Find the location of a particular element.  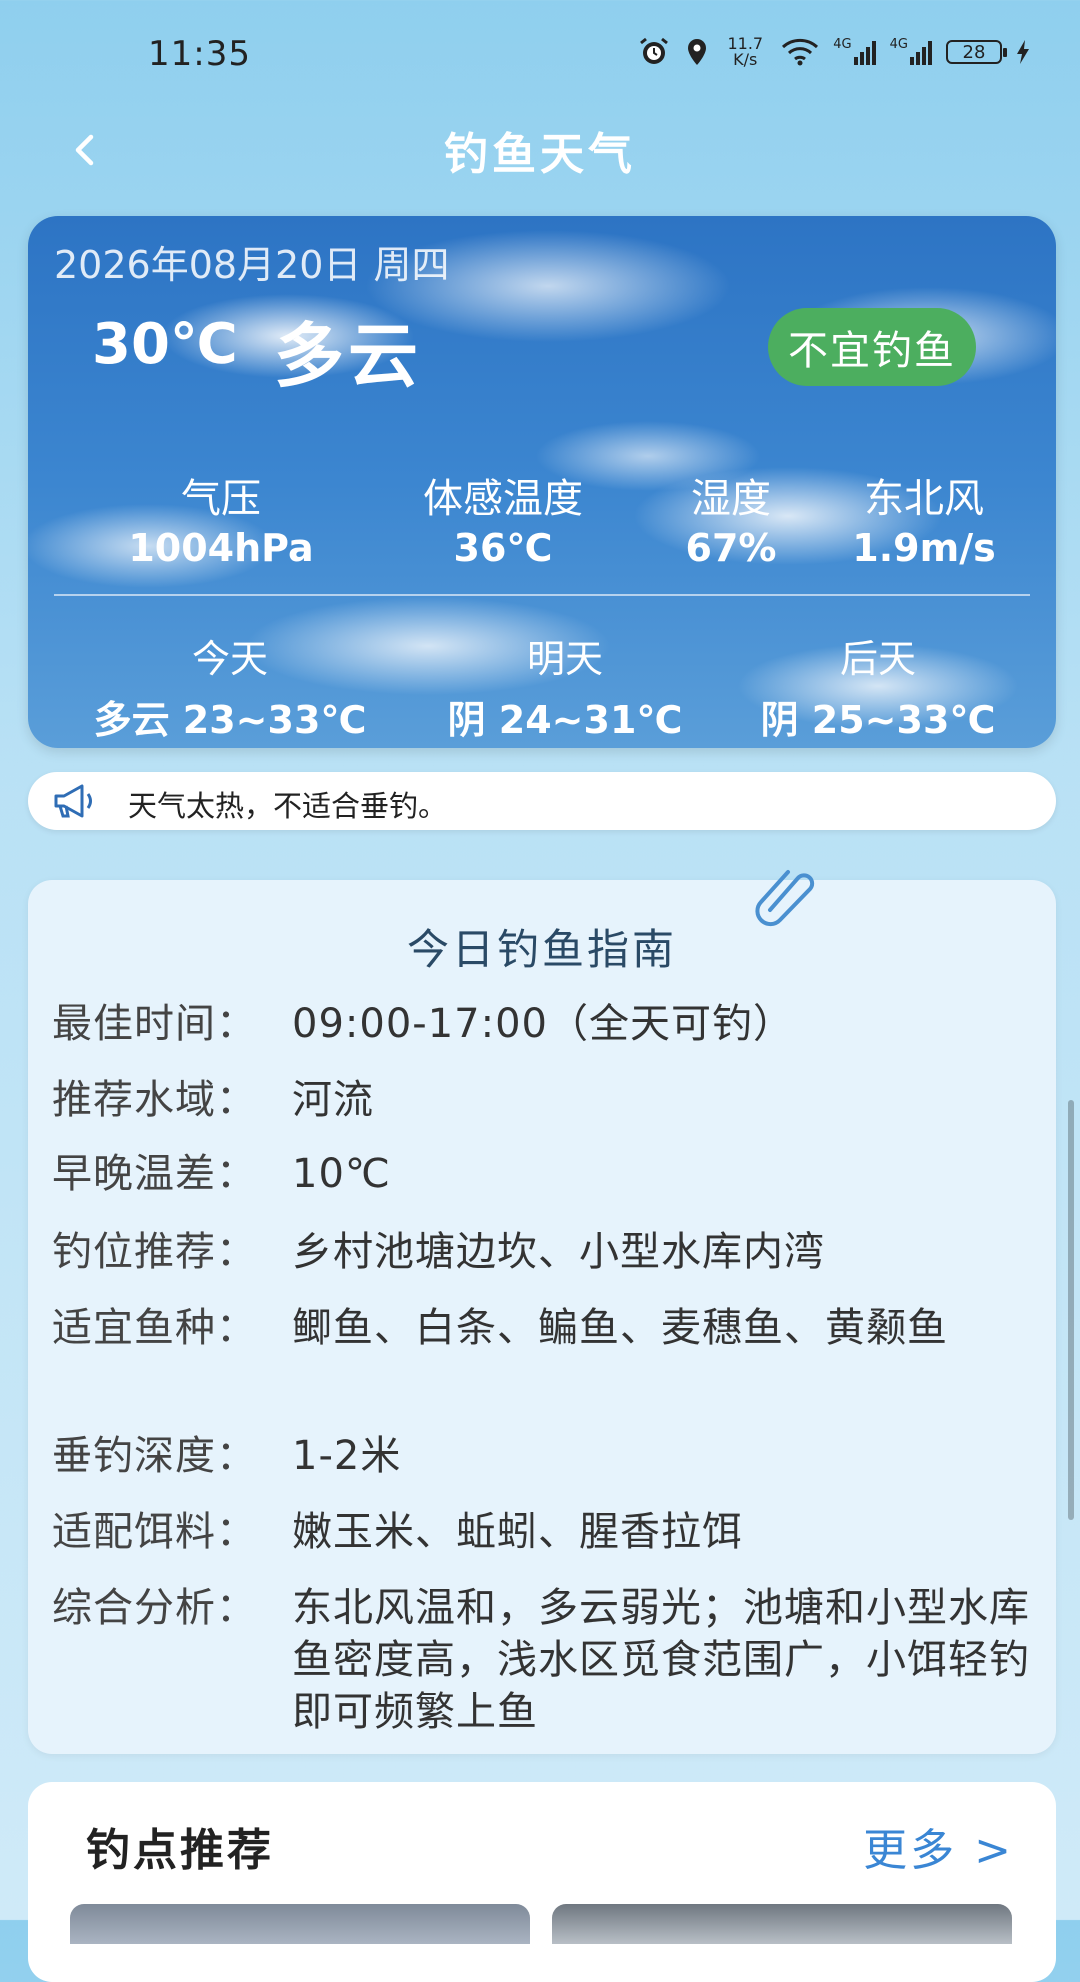

forecast-range: 多云 23~33℃ is located at coordinates (230, 720).